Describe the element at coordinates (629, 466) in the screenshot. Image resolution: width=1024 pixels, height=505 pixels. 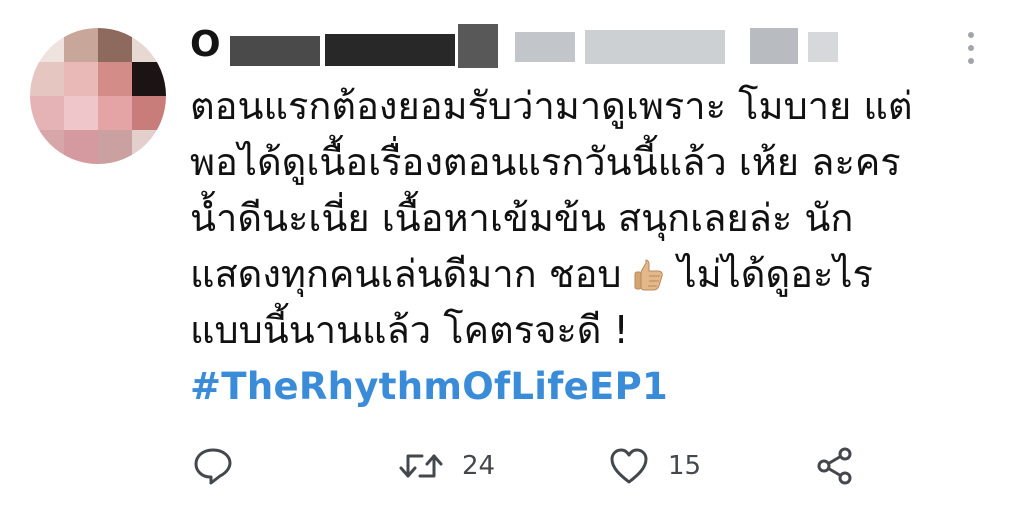
I see `heart-icon` at that location.